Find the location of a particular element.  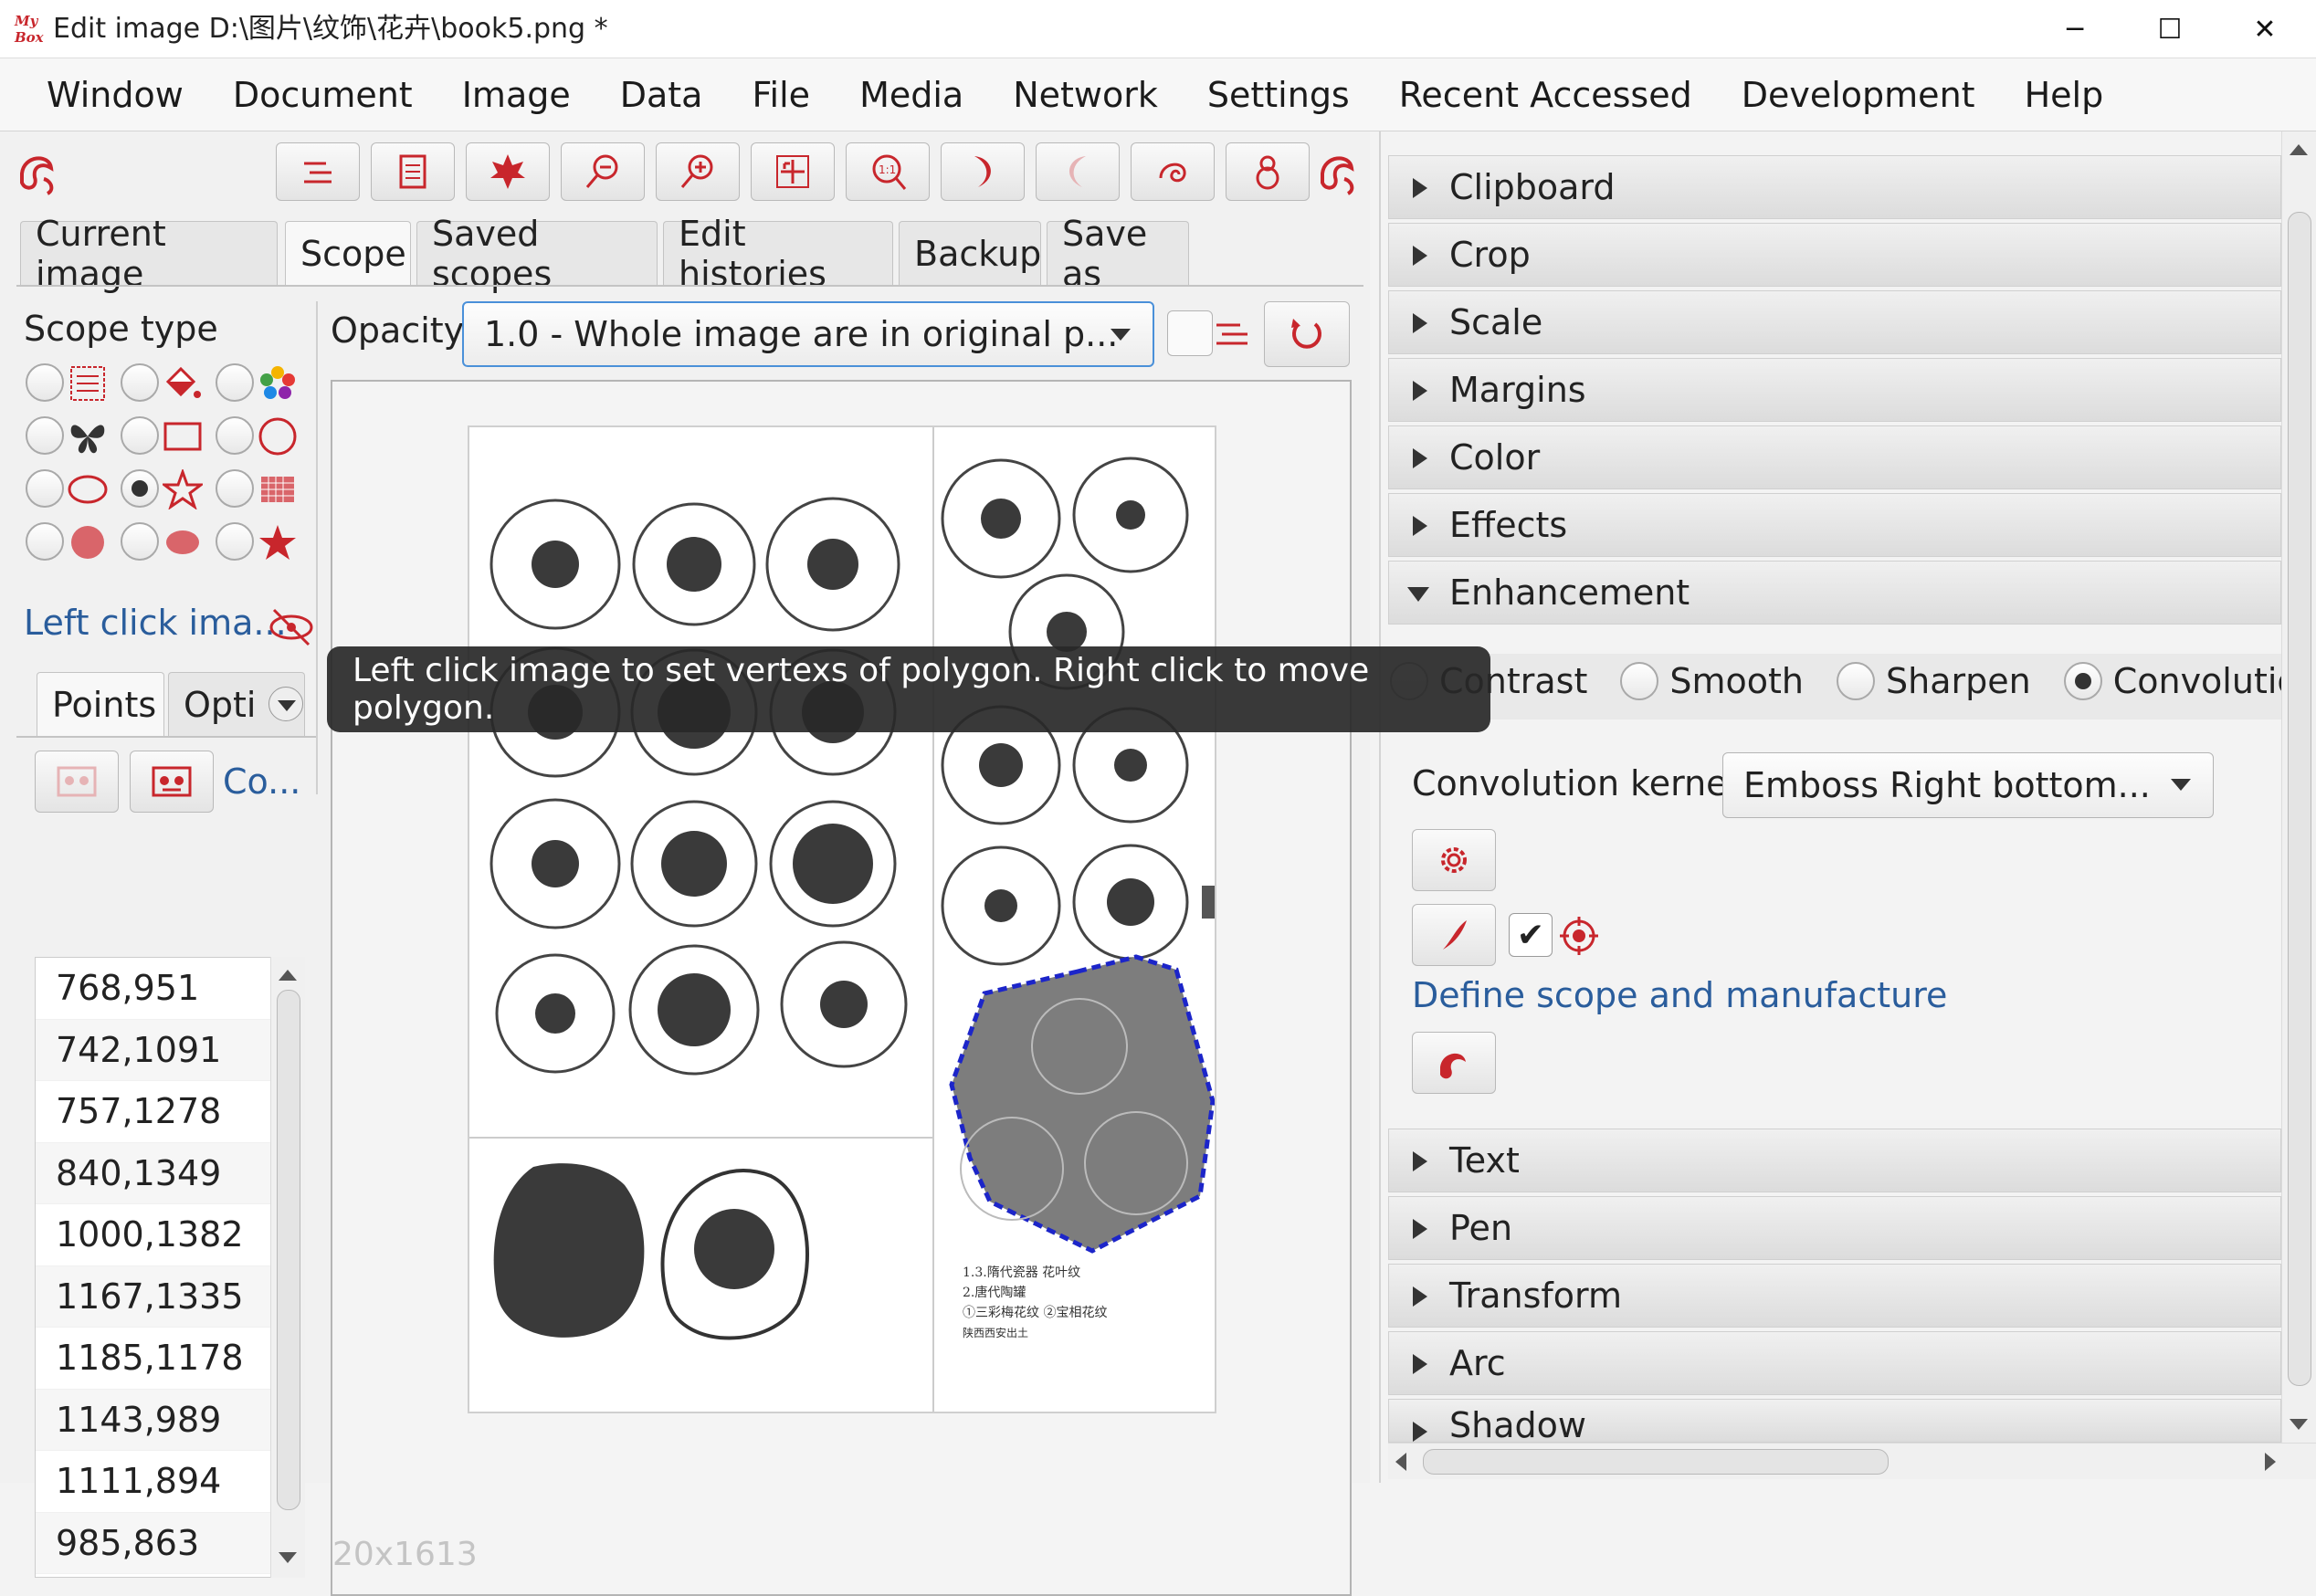

menu-recent-accessed: Recent Accessed is located at coordinates (1545, 95).